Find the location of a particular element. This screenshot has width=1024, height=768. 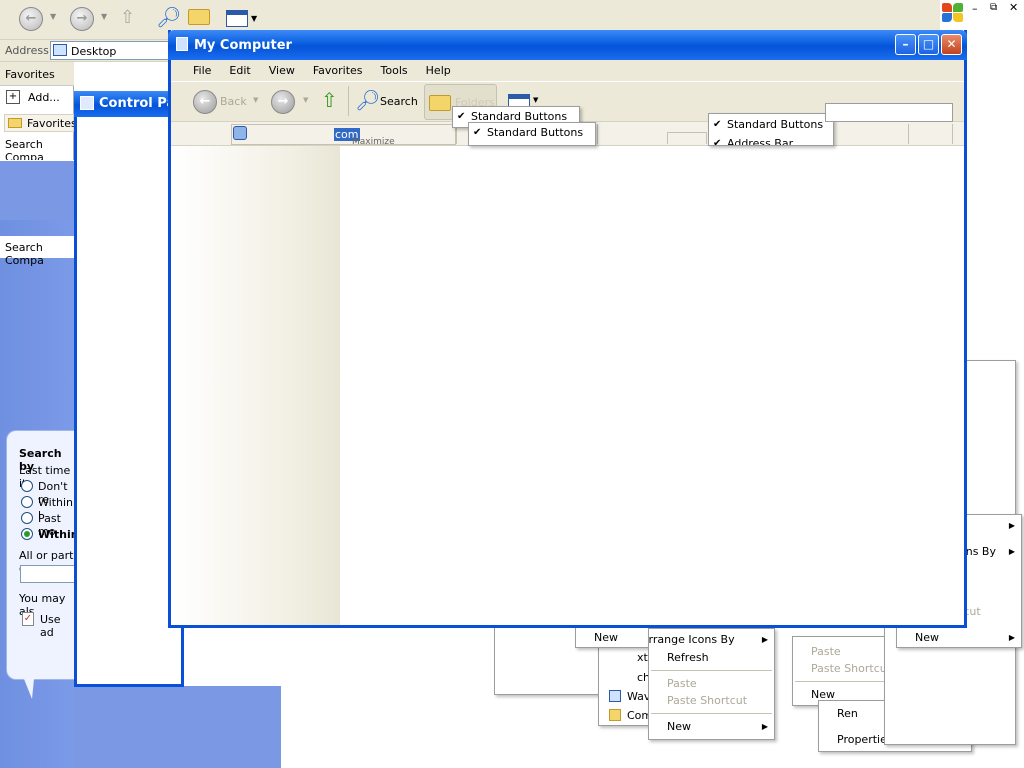

minimize-icon: – is located at coordinates (975, 8).